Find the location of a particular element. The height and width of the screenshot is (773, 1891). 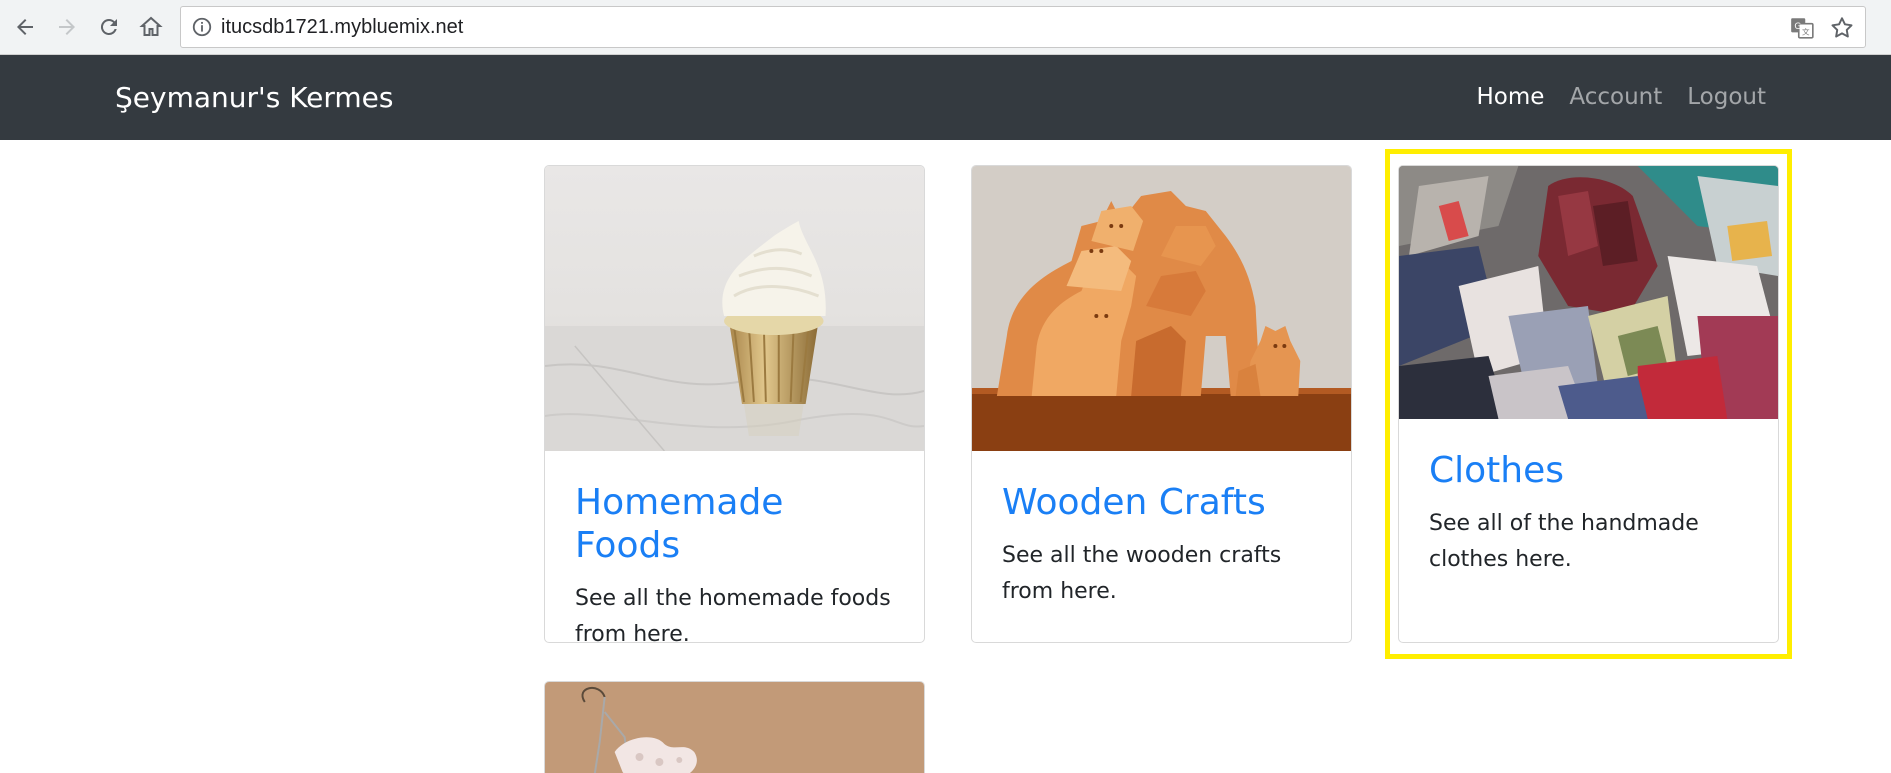

home-icon is located at coordinates (151, 27).